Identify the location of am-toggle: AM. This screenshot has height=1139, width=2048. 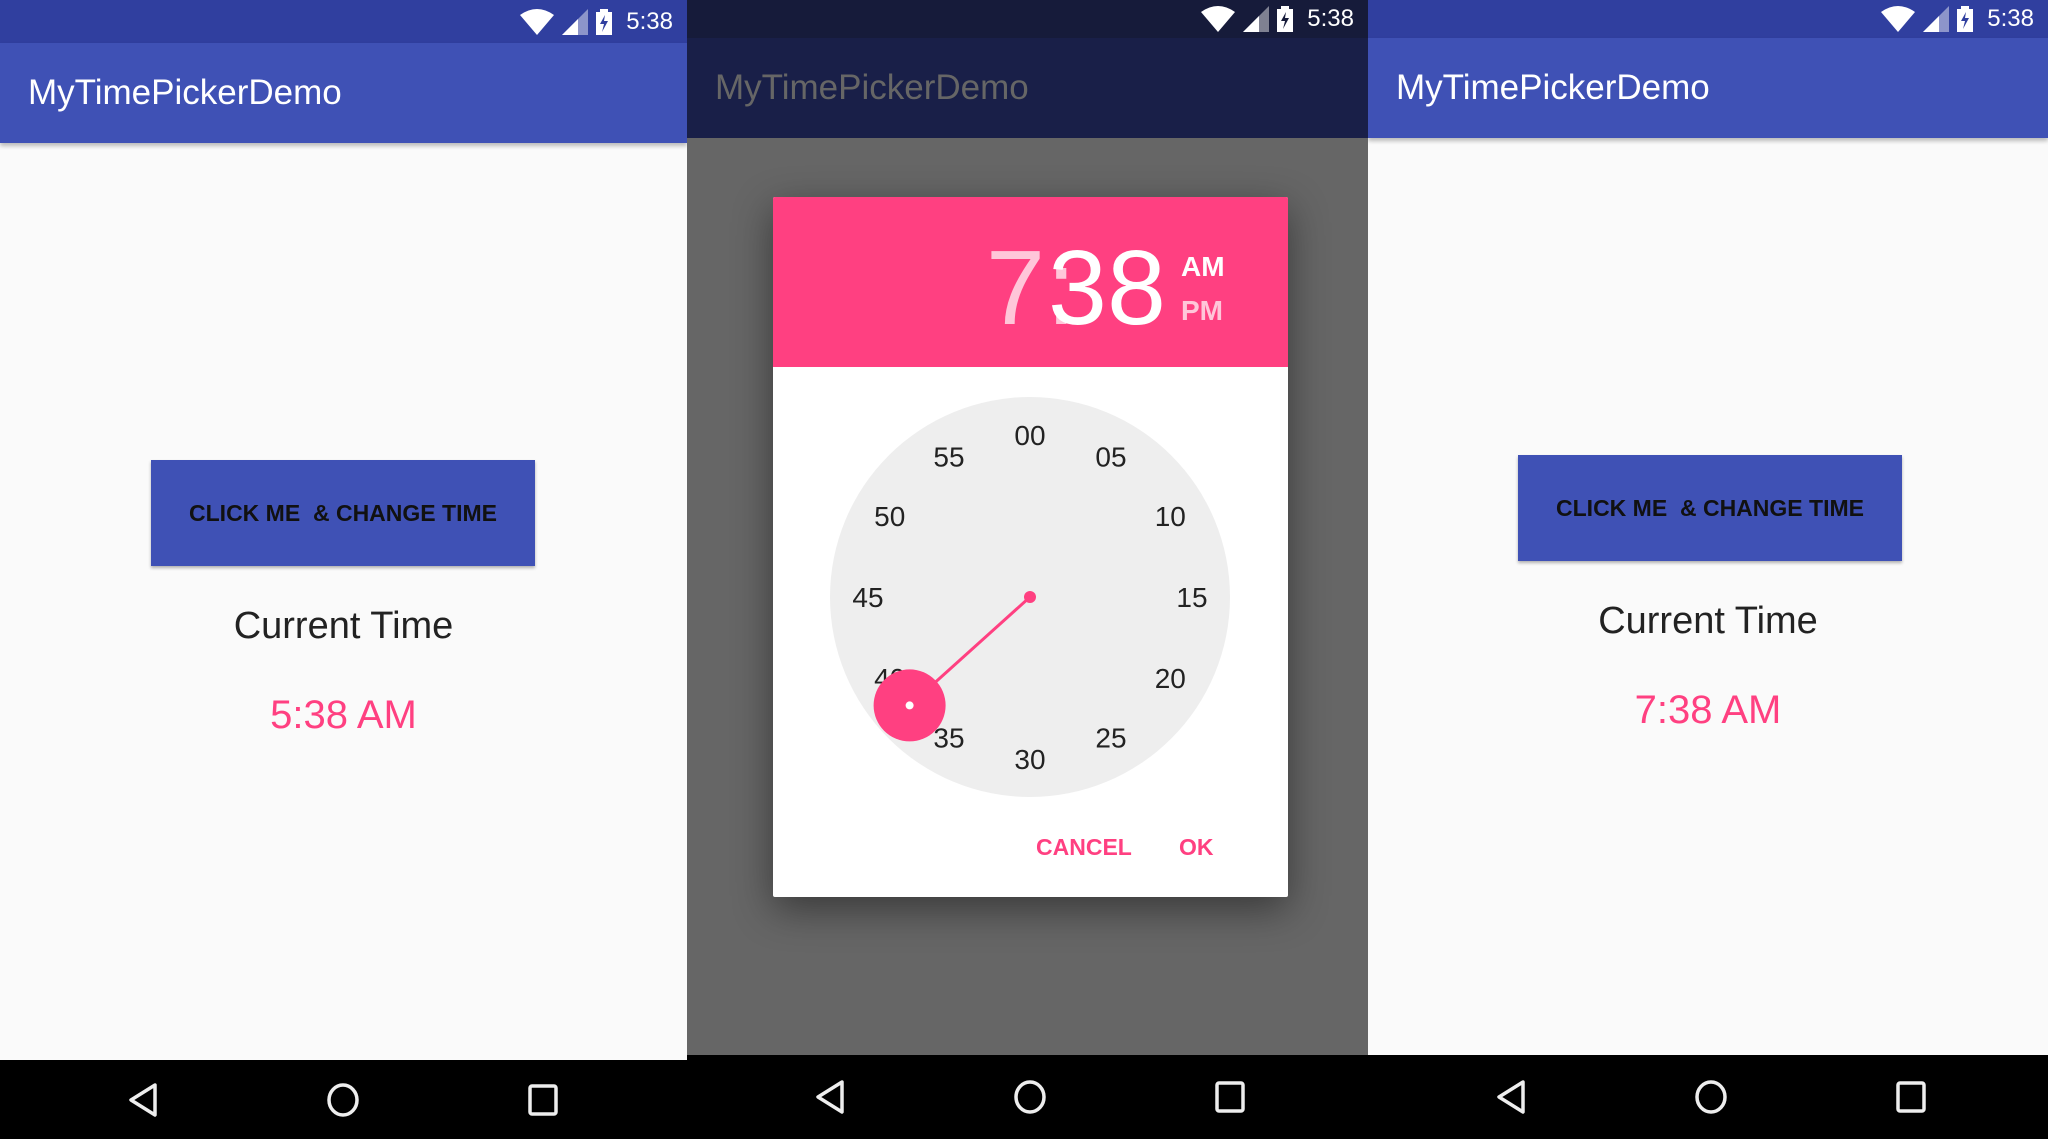
(1203, 267).